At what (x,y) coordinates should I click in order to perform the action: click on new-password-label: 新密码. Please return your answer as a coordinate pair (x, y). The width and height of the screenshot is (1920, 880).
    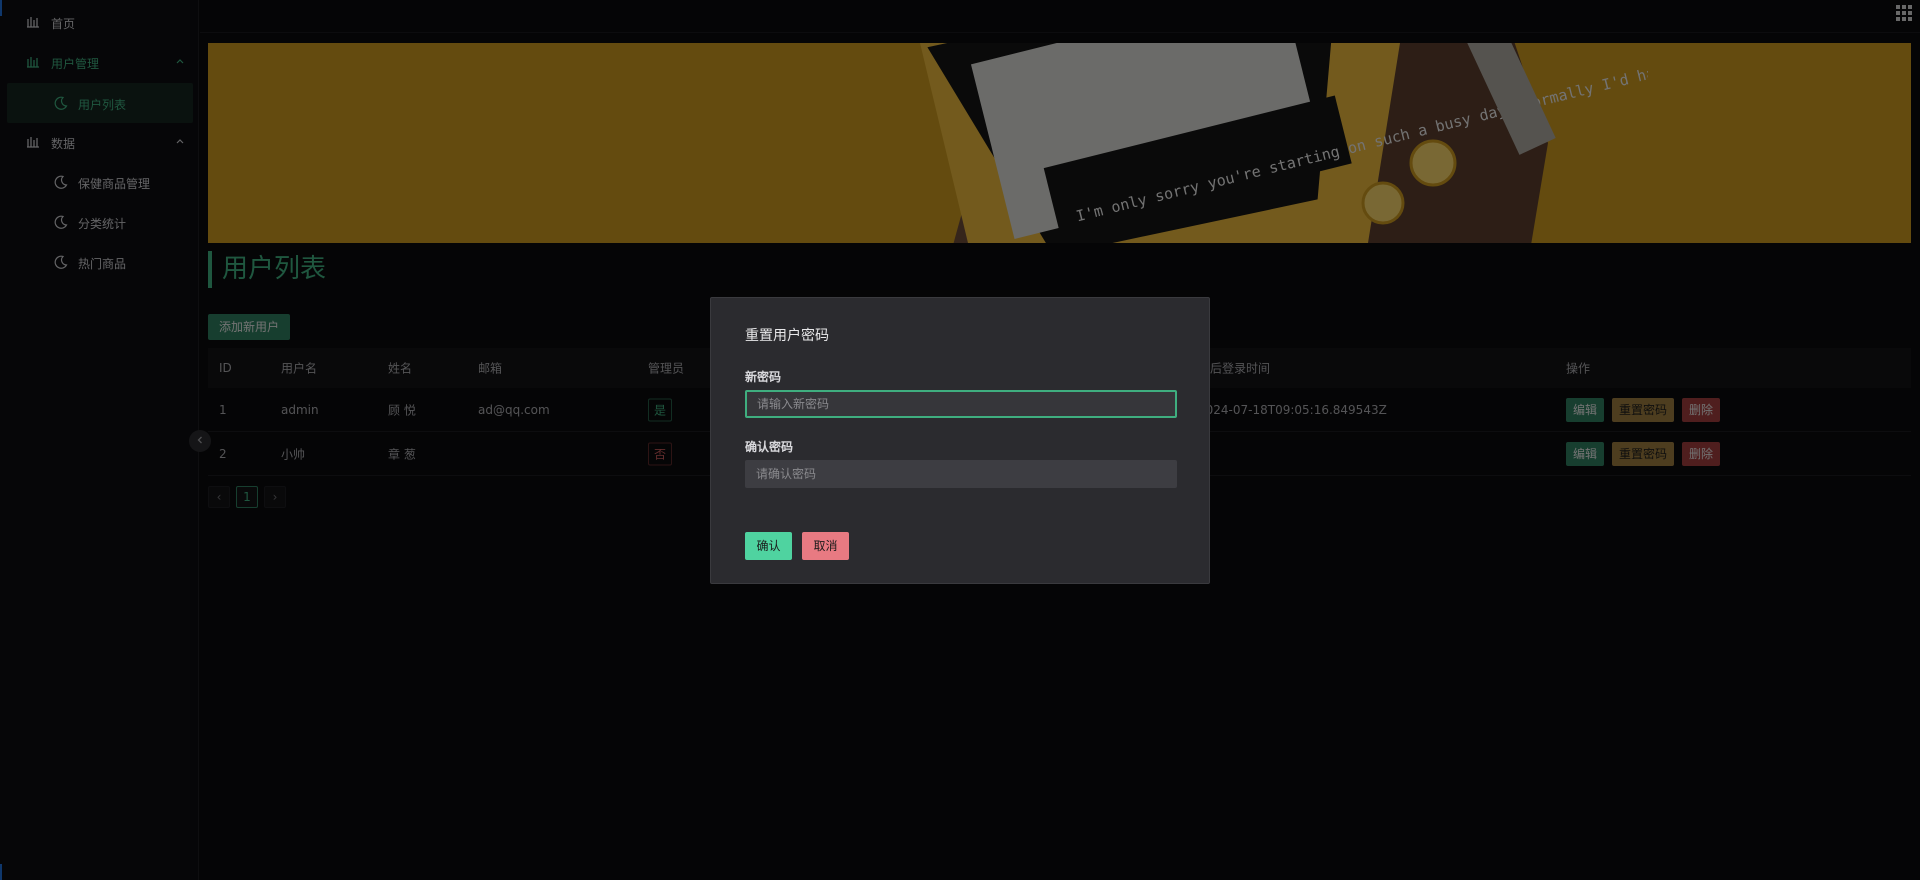
    Looking at the image, I should click on (763, 377).